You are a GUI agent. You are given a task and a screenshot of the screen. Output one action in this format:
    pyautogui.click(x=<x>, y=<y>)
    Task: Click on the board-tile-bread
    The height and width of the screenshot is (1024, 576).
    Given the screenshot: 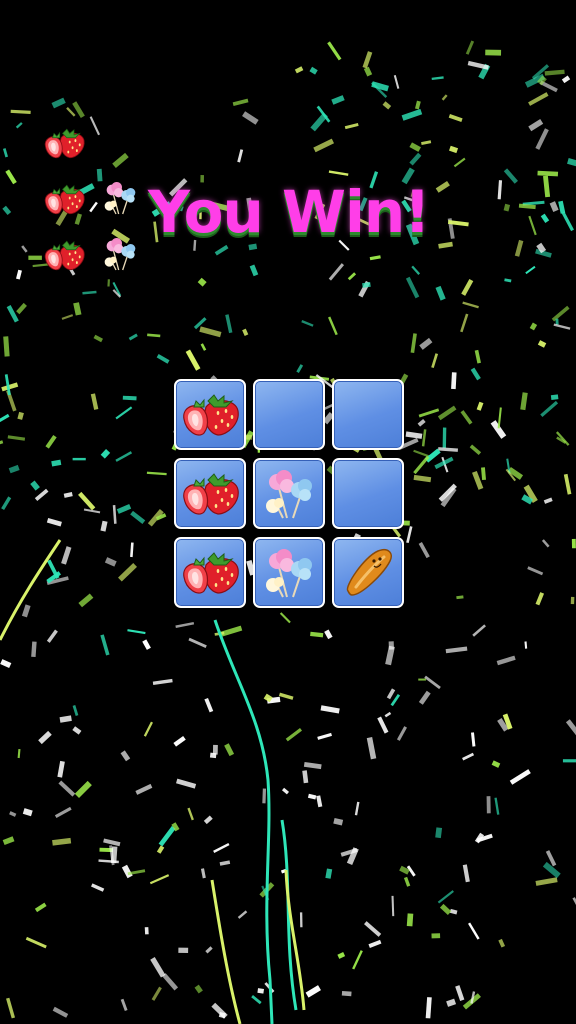 What is the action you would take?
    pyautogui.click(x=368, y=572)
    